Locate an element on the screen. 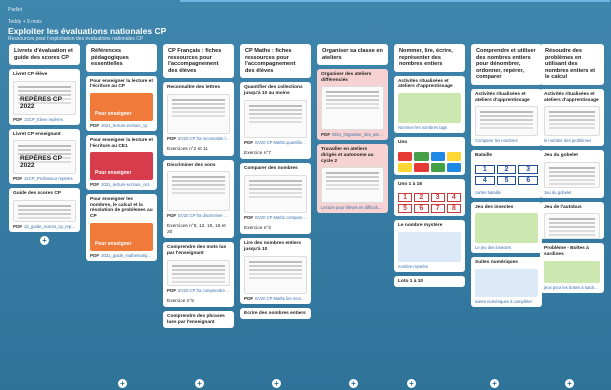 The image size is (611, 390). attachment-link: Jeu du gobelet is located at coordinates (557, 192).